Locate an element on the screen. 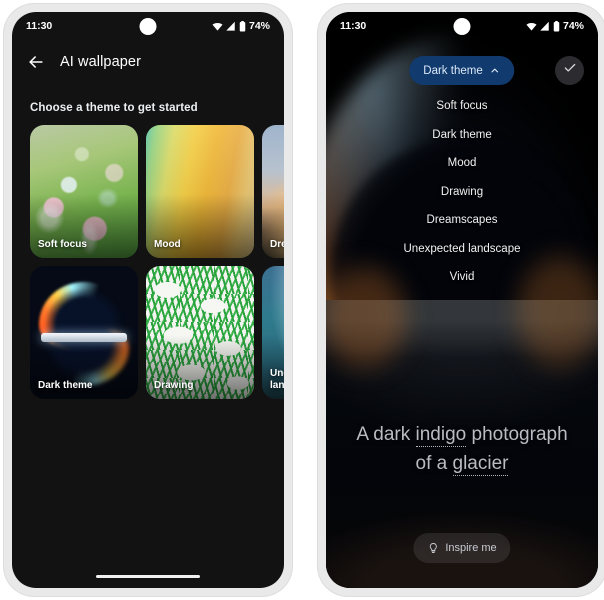 This screenshot has width=604, height=600. inspire-me-button: Inspire me is located at coordinates (462, 548).